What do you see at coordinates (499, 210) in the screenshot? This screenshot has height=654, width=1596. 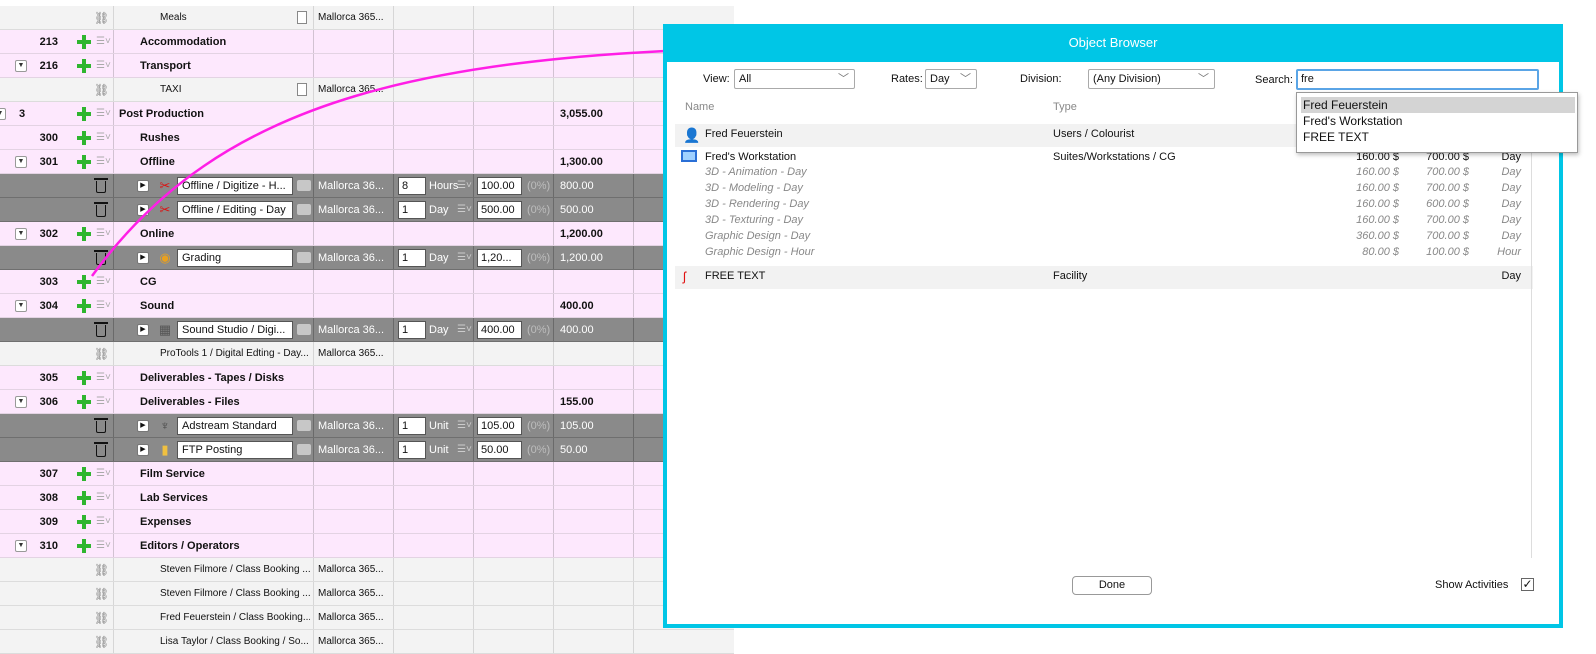 I see `rate-field: 500.00` at bounding box center [499, 210].